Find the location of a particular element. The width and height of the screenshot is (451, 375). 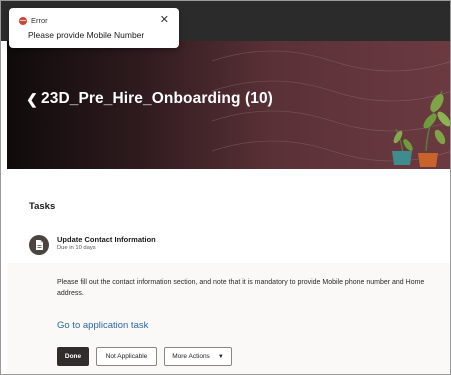

document-icon is located at coordinates (39, 245).